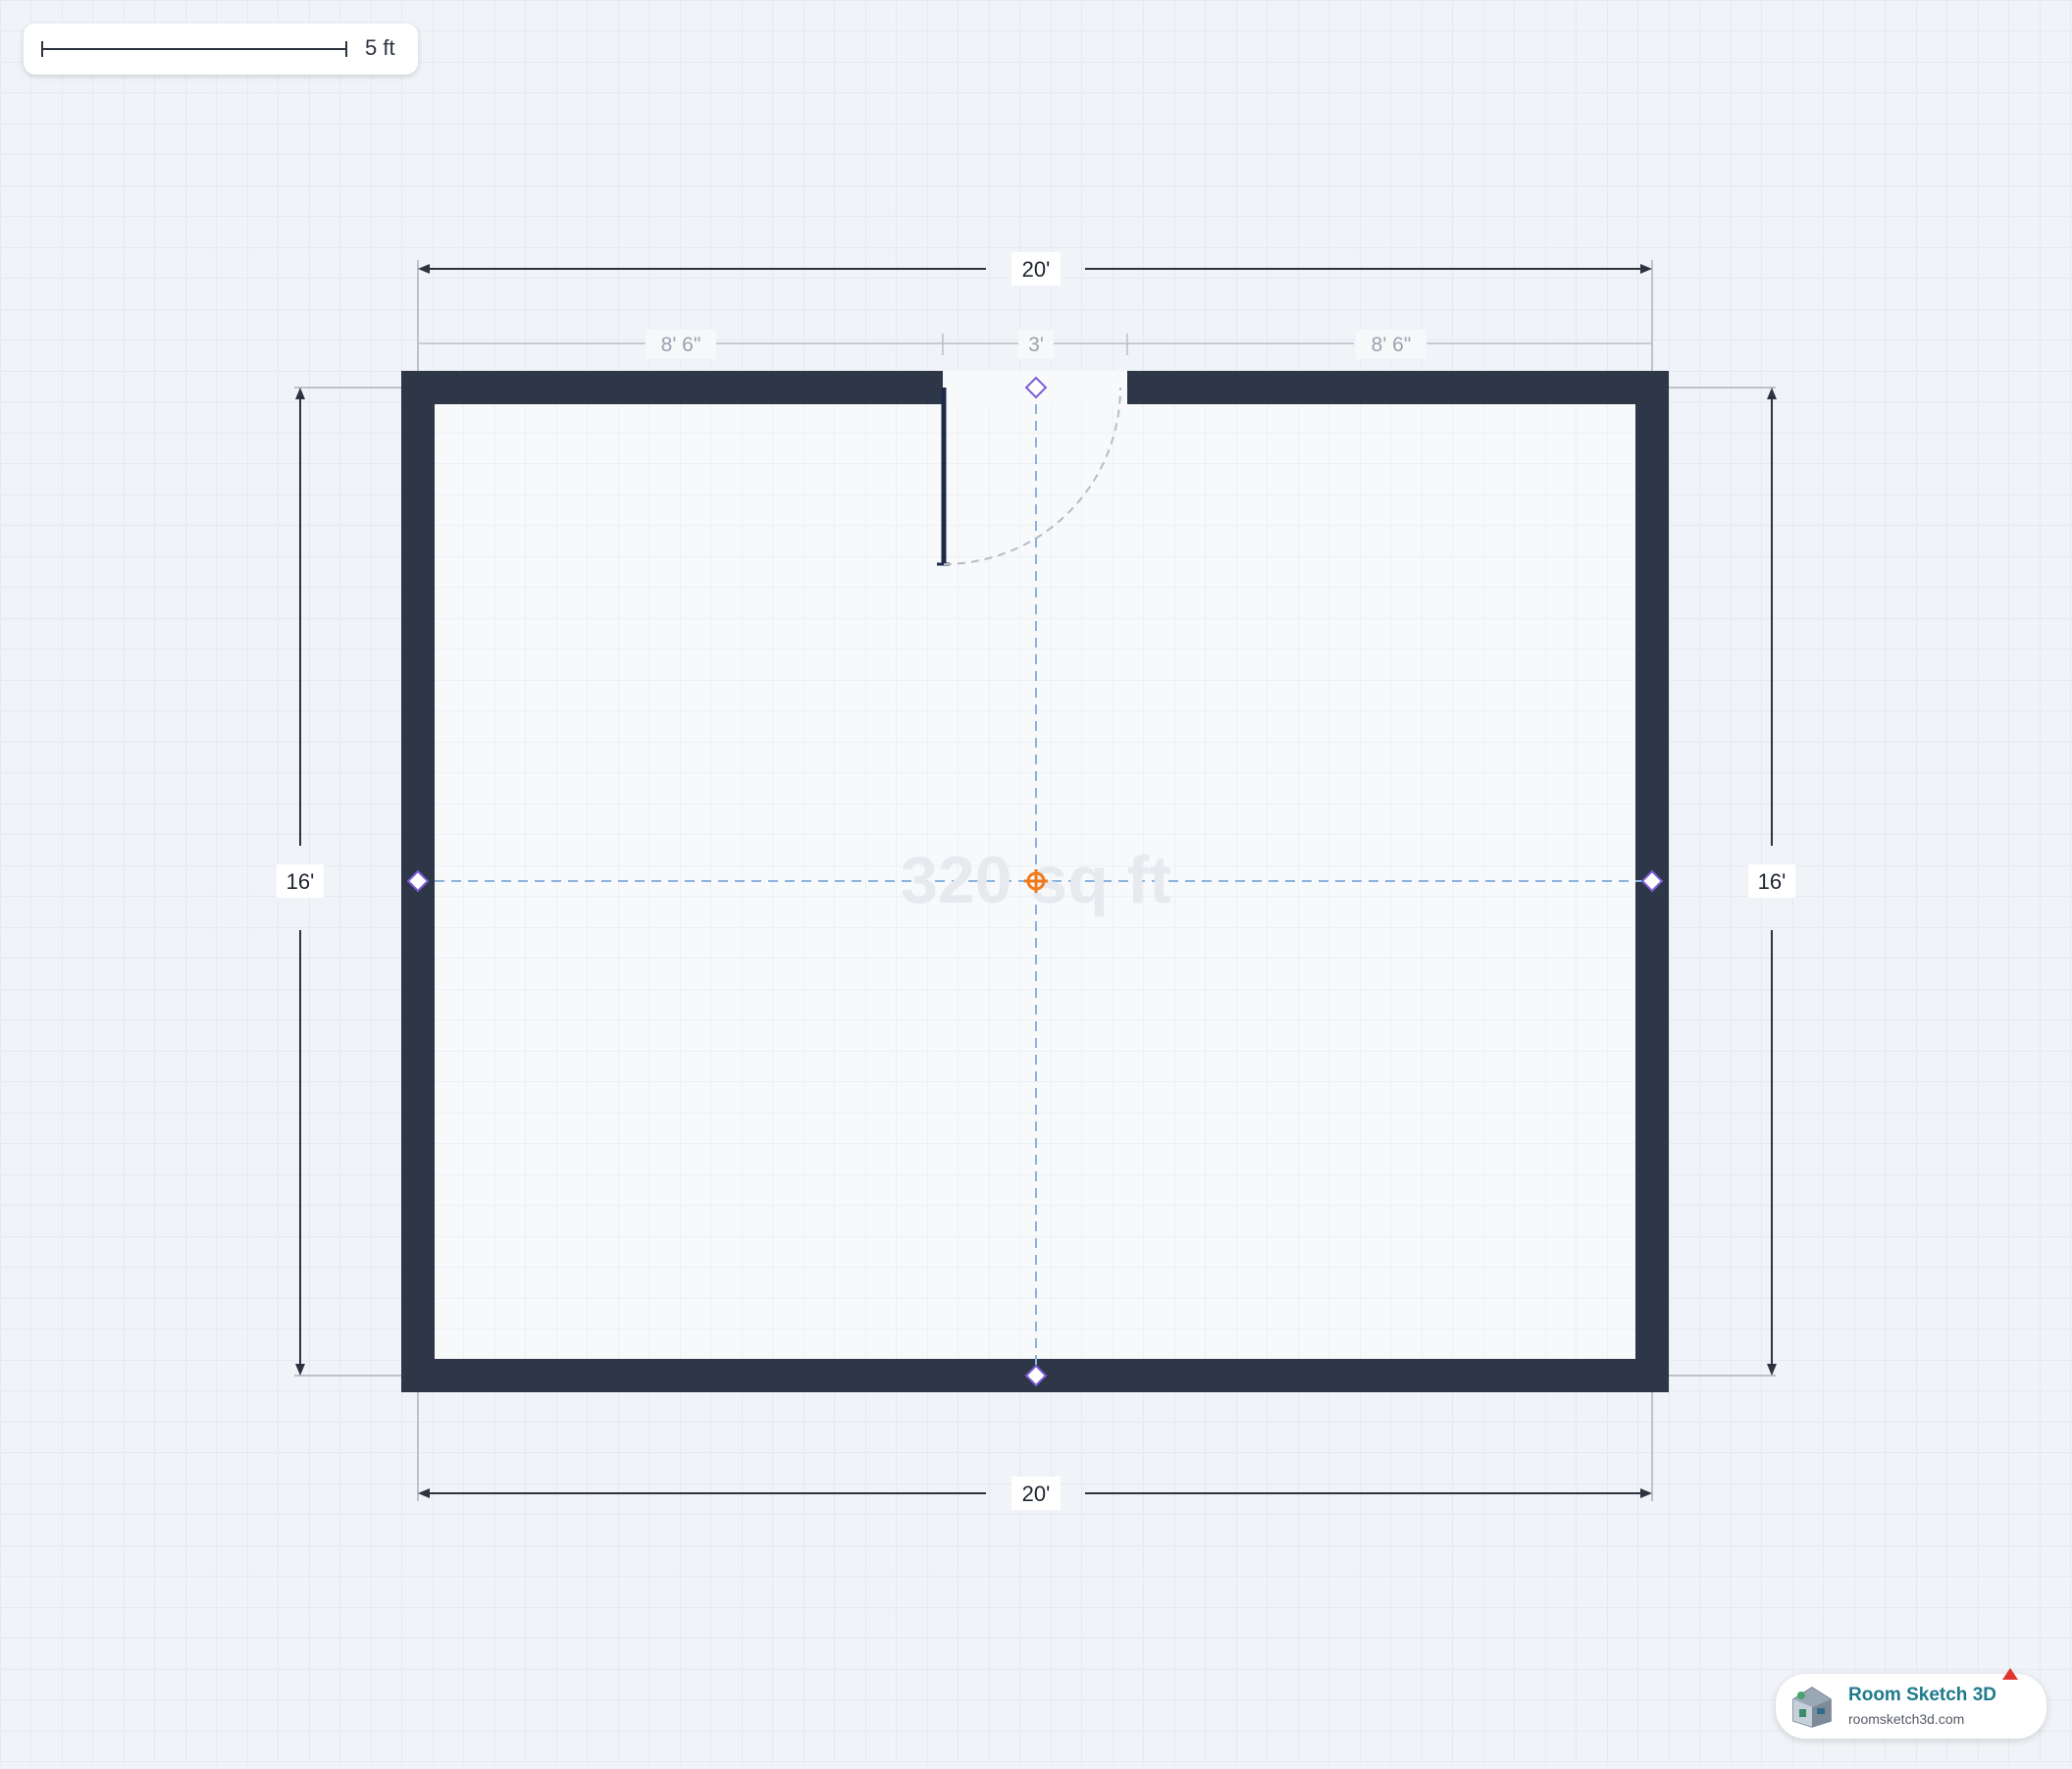 The image size is (2072, 1769). What do you see at coordinates (194, 49) in the screenshot?
I see `scale-bar` at bounding box center [194, 49].